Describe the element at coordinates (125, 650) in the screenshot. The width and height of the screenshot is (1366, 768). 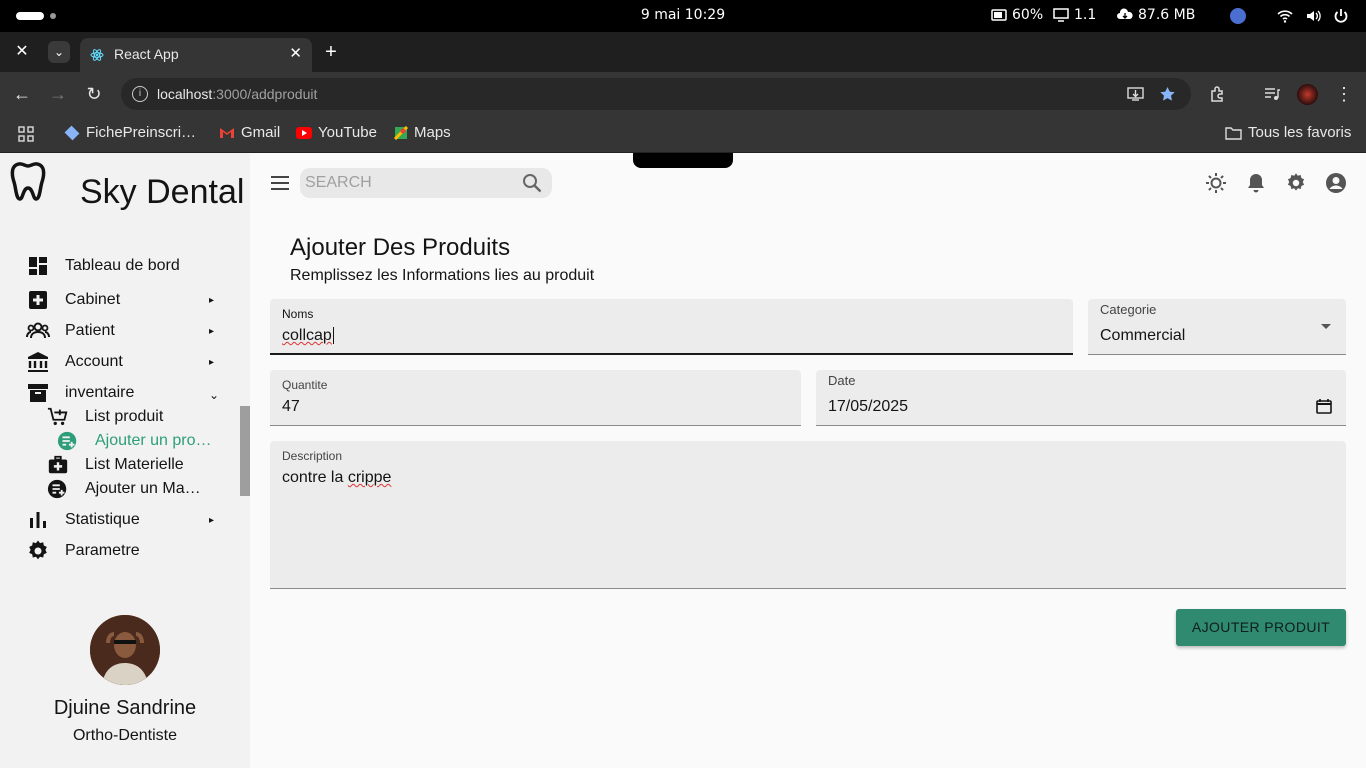
I see `avatar` at that location.